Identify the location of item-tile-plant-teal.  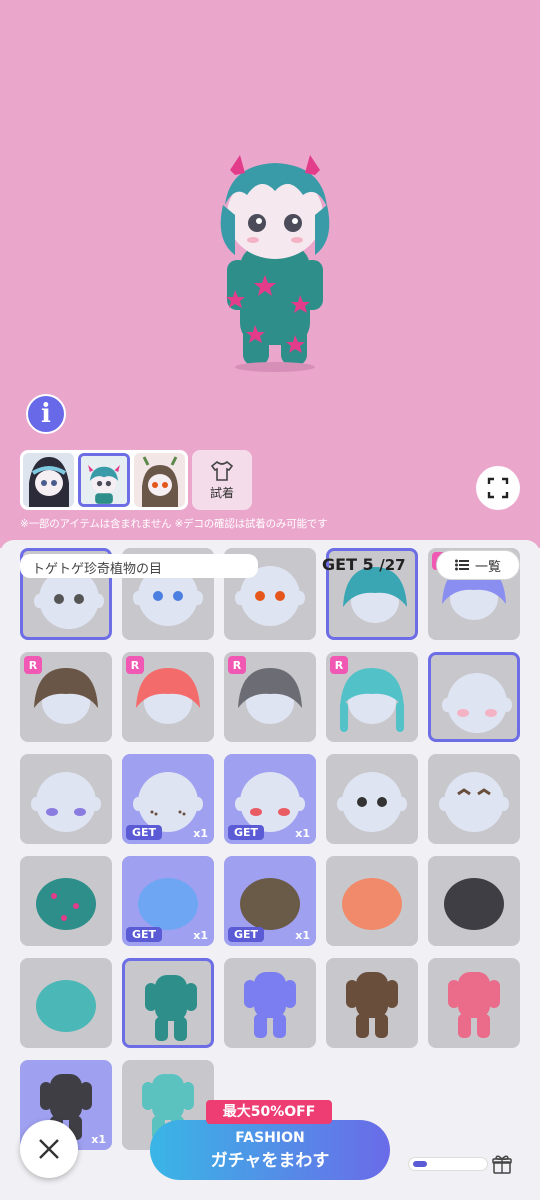
(66, 1003).